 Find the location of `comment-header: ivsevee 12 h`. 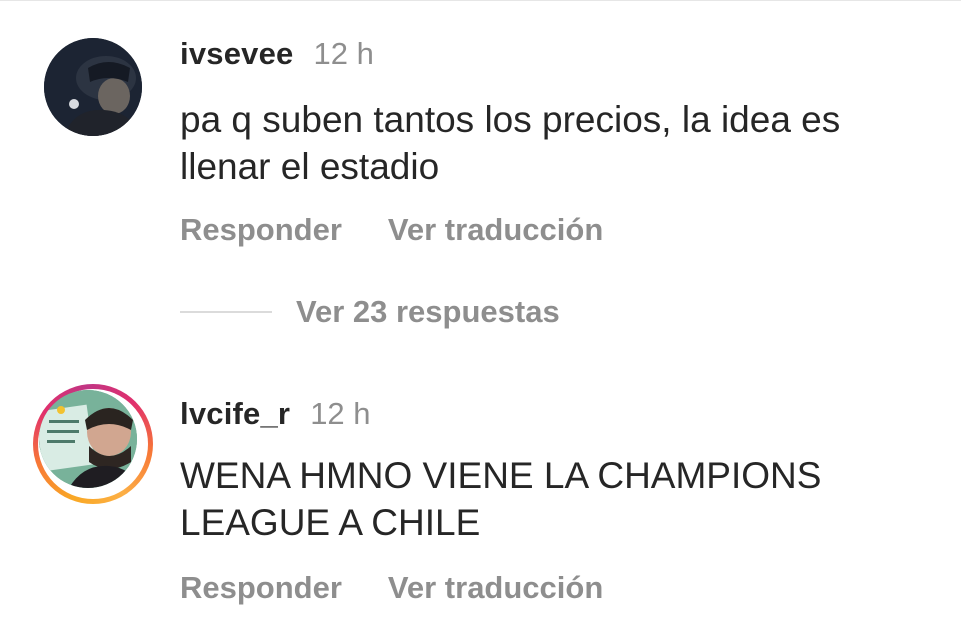

comment-header: ivsevee 12 h is located at coordinates (277, 54).